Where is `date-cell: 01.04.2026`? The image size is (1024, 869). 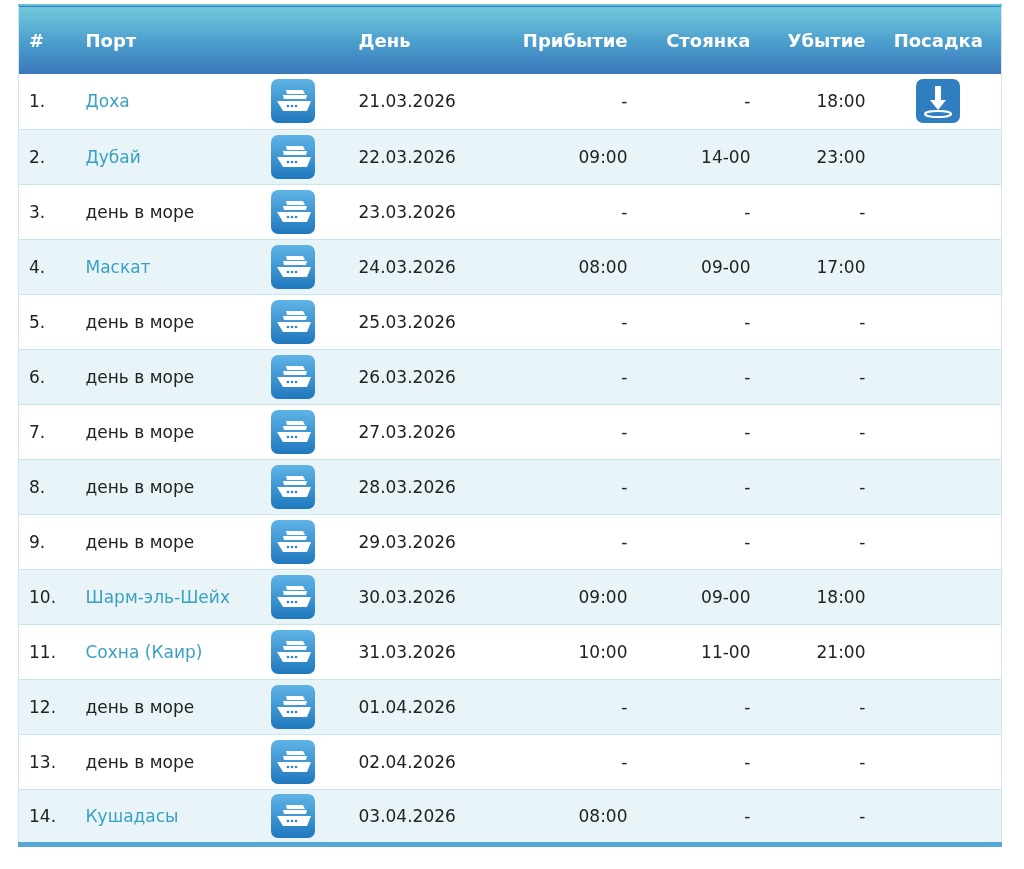
date-cell: 01.04.2026 is located at coordinates (420, 706).